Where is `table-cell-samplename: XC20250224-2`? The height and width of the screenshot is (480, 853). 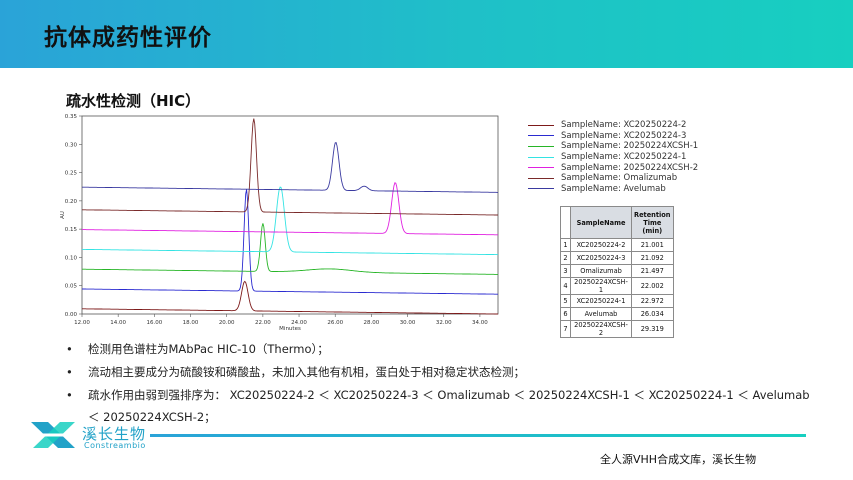
table-cell-samplename: XC20250224-2 is located at coordinates (601, 245).